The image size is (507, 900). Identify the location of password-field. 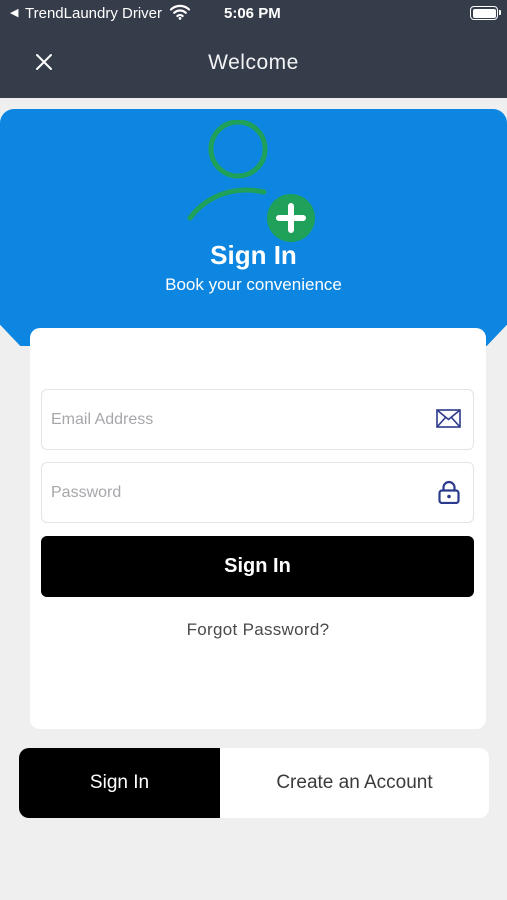
(257, 492).